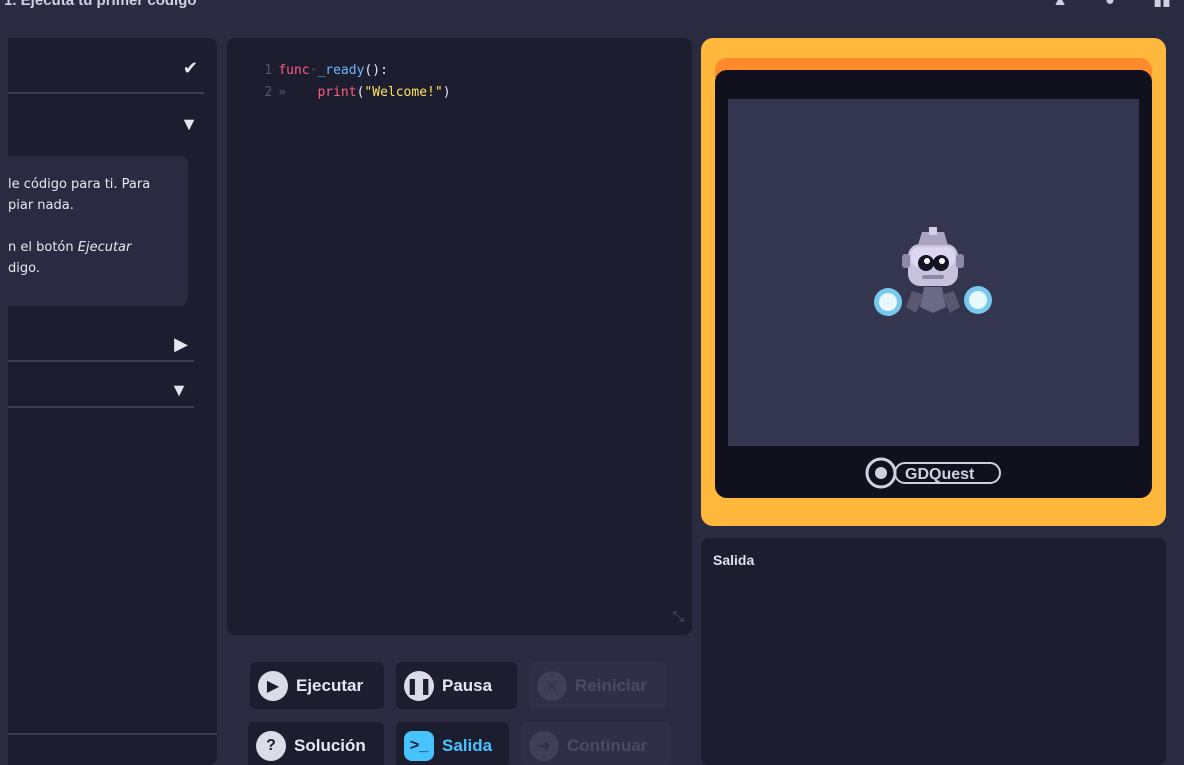  I want to click on run-emphasis: Ejecutar, so click(104, 247).